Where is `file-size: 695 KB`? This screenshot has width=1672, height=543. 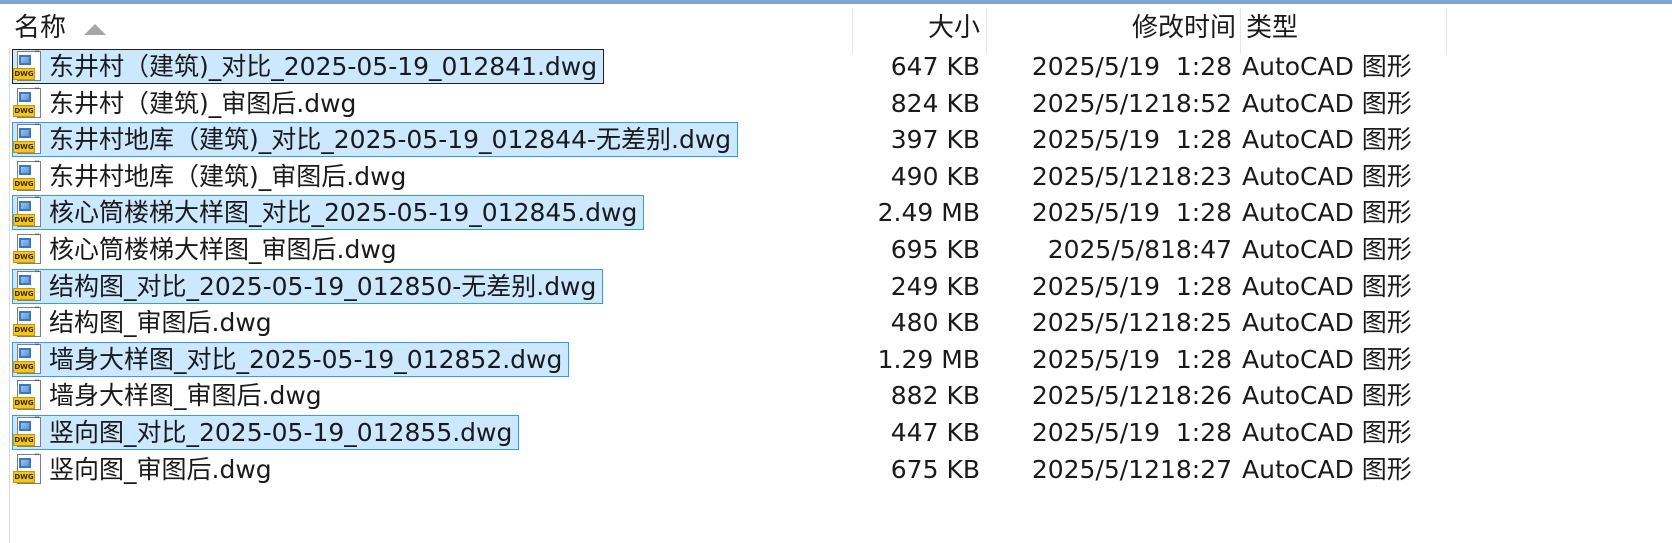
file-size: 695 KB is located at coordinates (935, 249).